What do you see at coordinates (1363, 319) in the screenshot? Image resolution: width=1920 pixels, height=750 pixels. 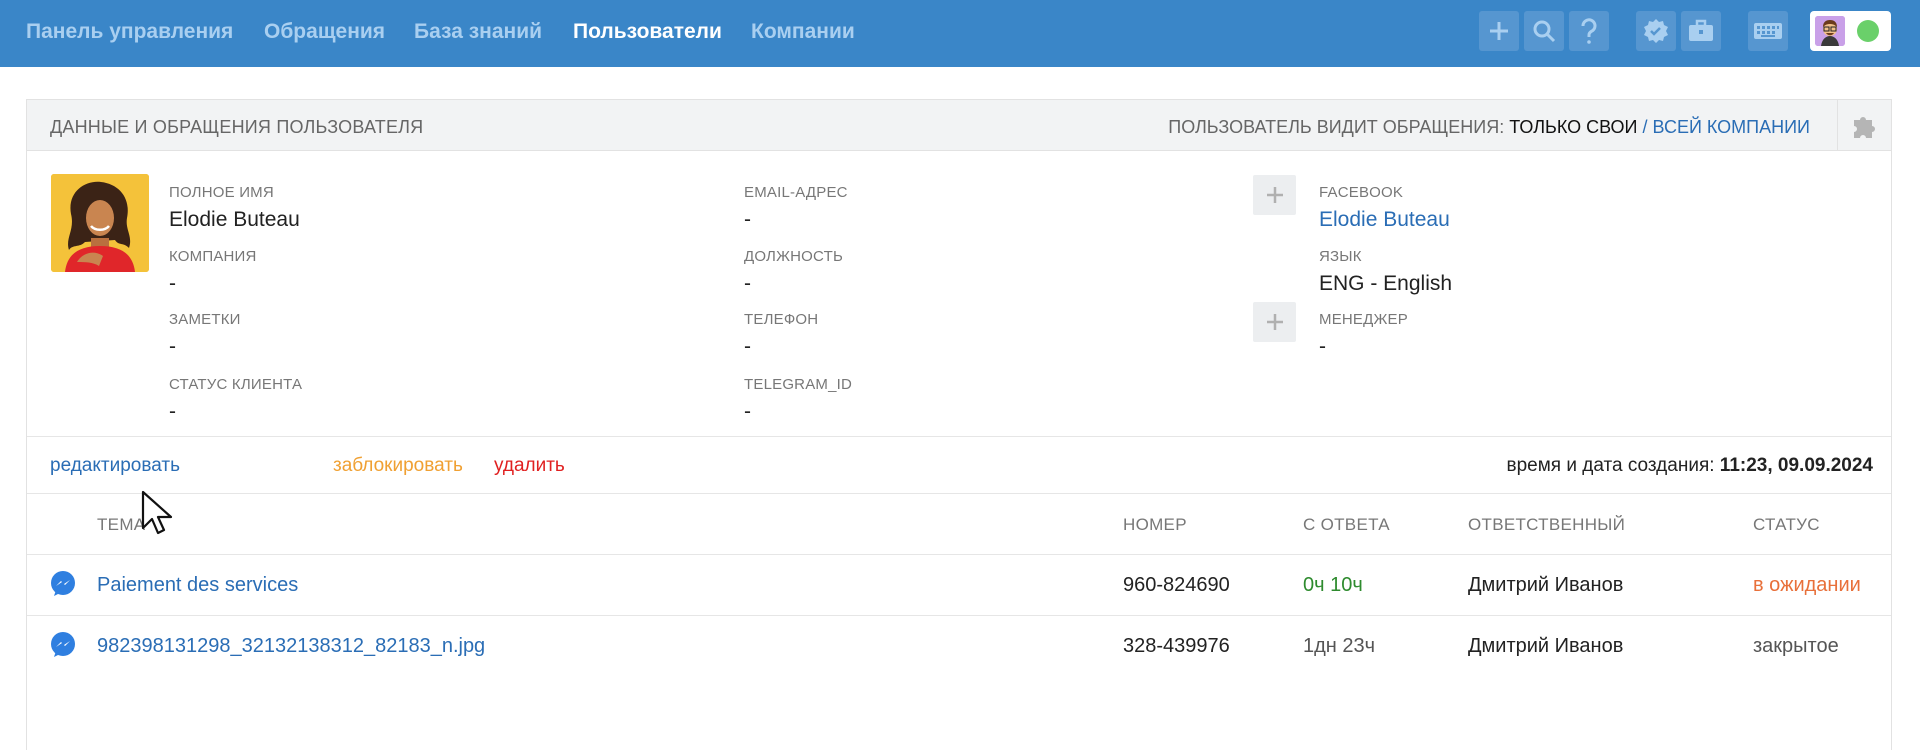 I see `manager-label: МЕНЕДЖЕР` at bounding box center [1363, 319].